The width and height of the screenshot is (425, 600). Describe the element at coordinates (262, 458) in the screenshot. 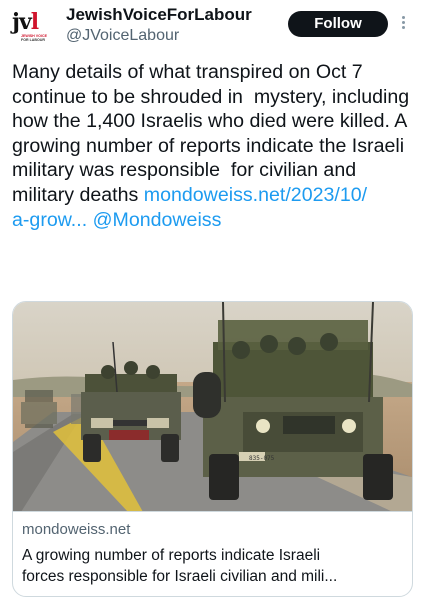

I see `vehicle-plate: 835-075` at that location.